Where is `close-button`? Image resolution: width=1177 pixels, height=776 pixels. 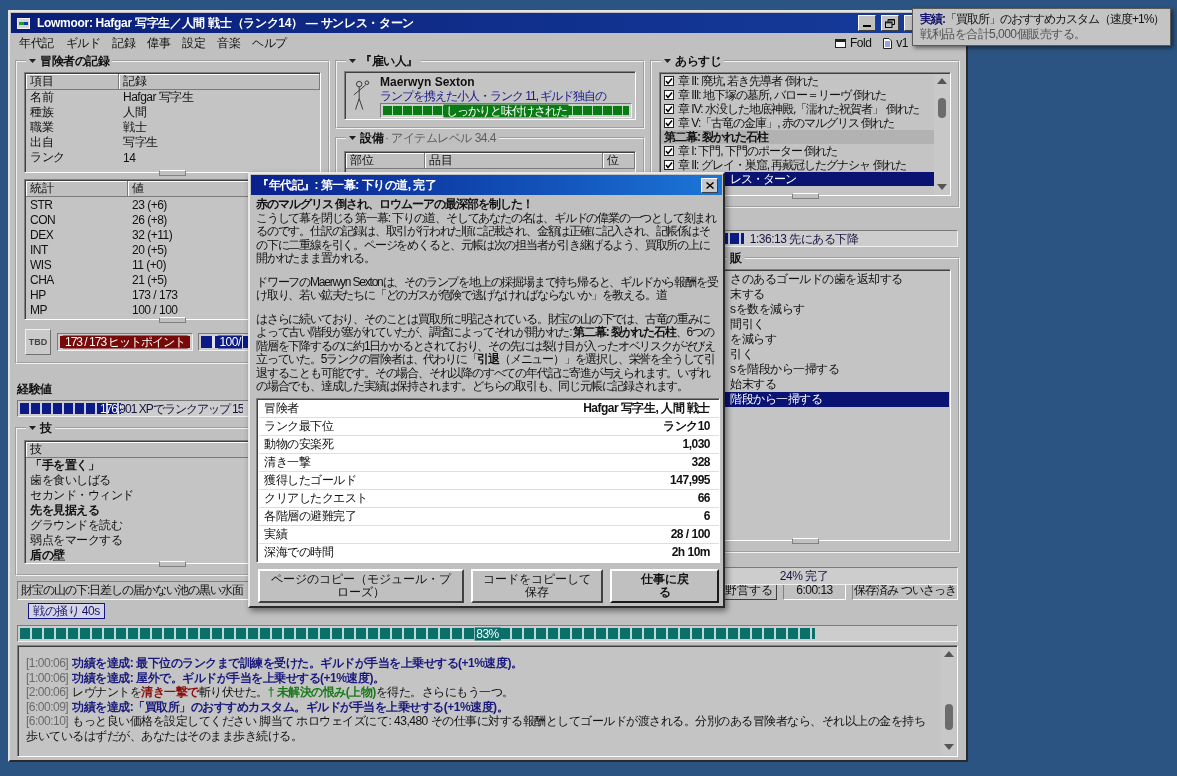
close-button is located at coordinates (709, 185).